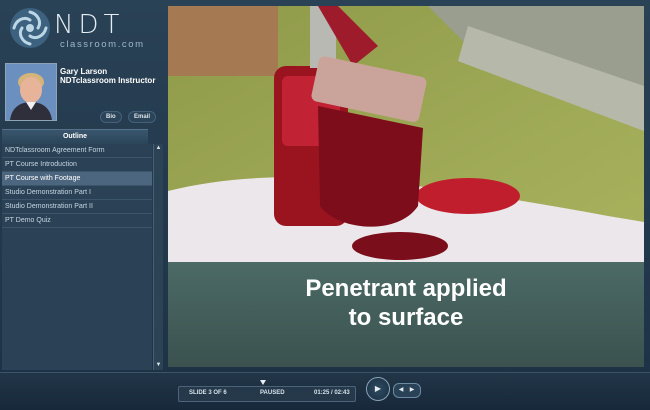  I want to click on outline-item-agreement-form: NDTclassroom Agreement Form, so click(77, 151).